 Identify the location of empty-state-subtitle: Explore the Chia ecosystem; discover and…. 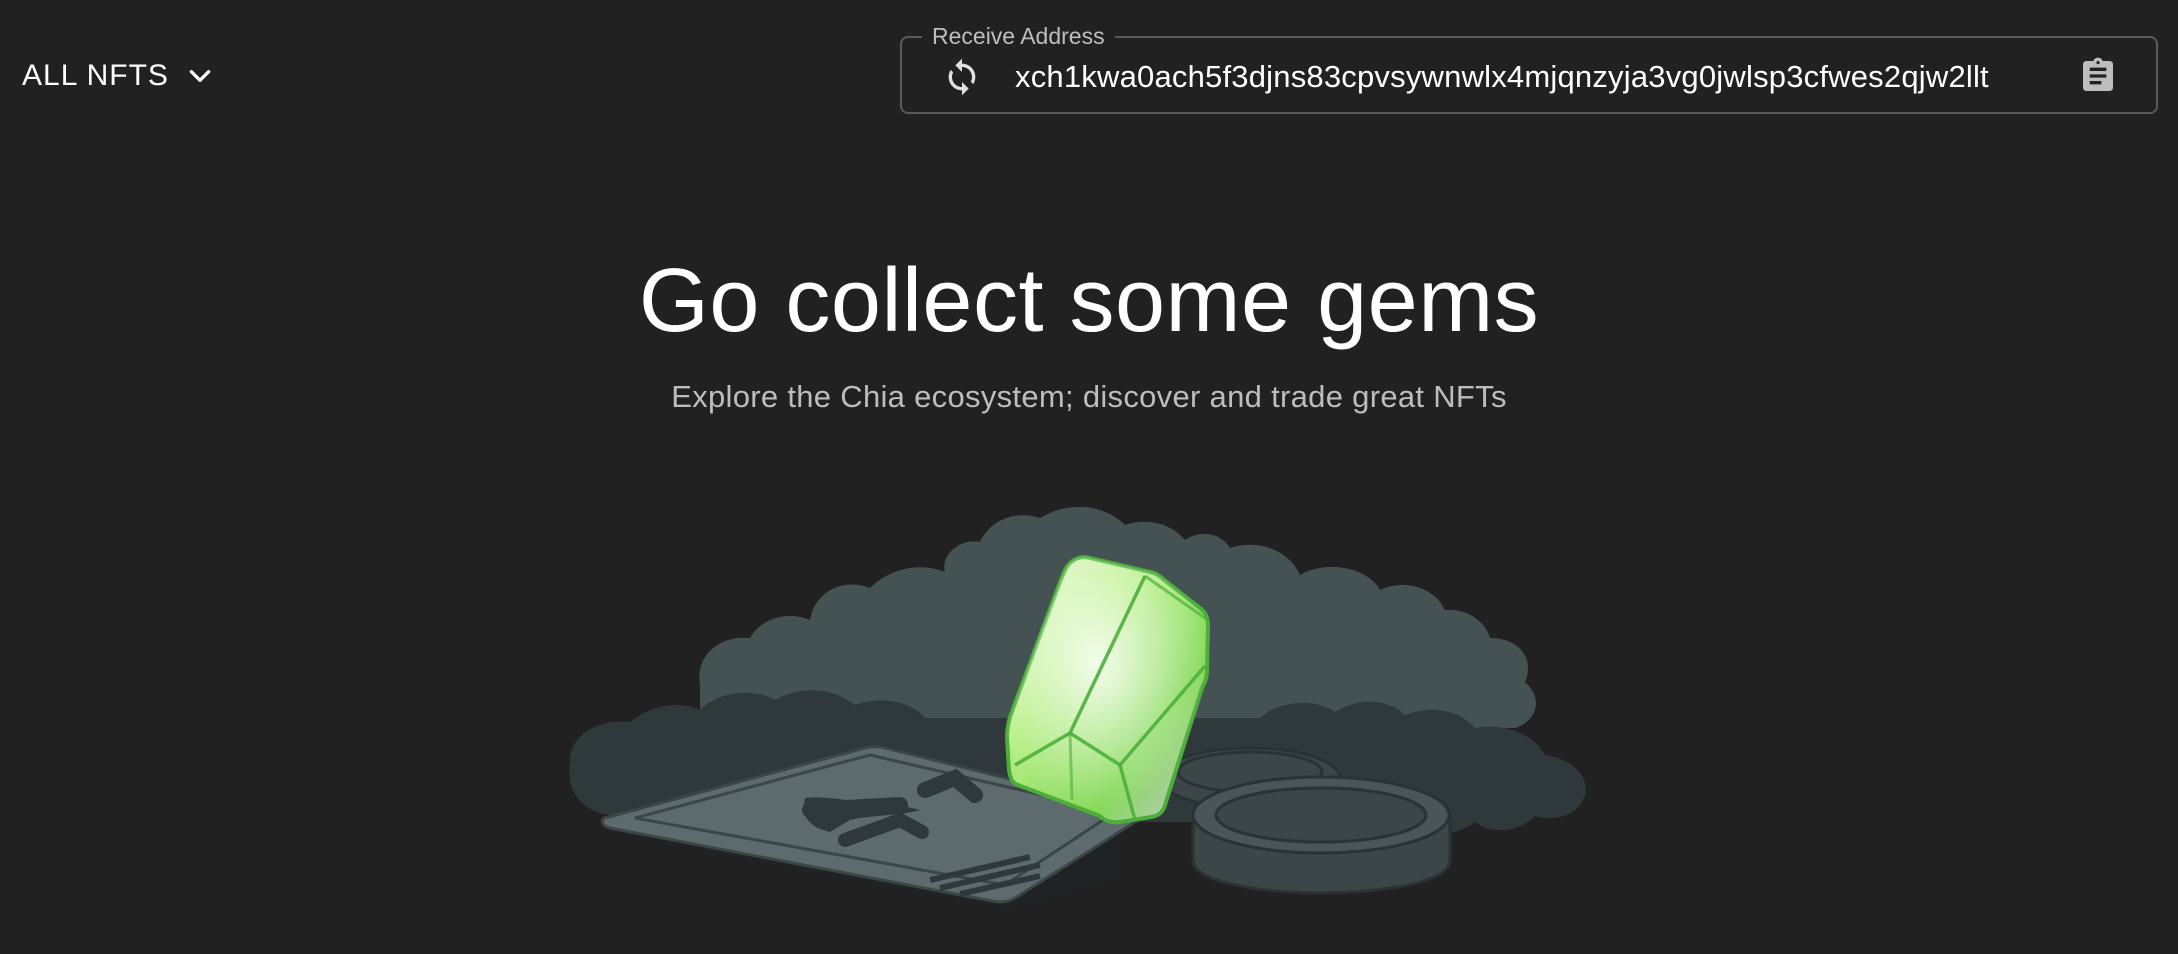
(1089, 396).